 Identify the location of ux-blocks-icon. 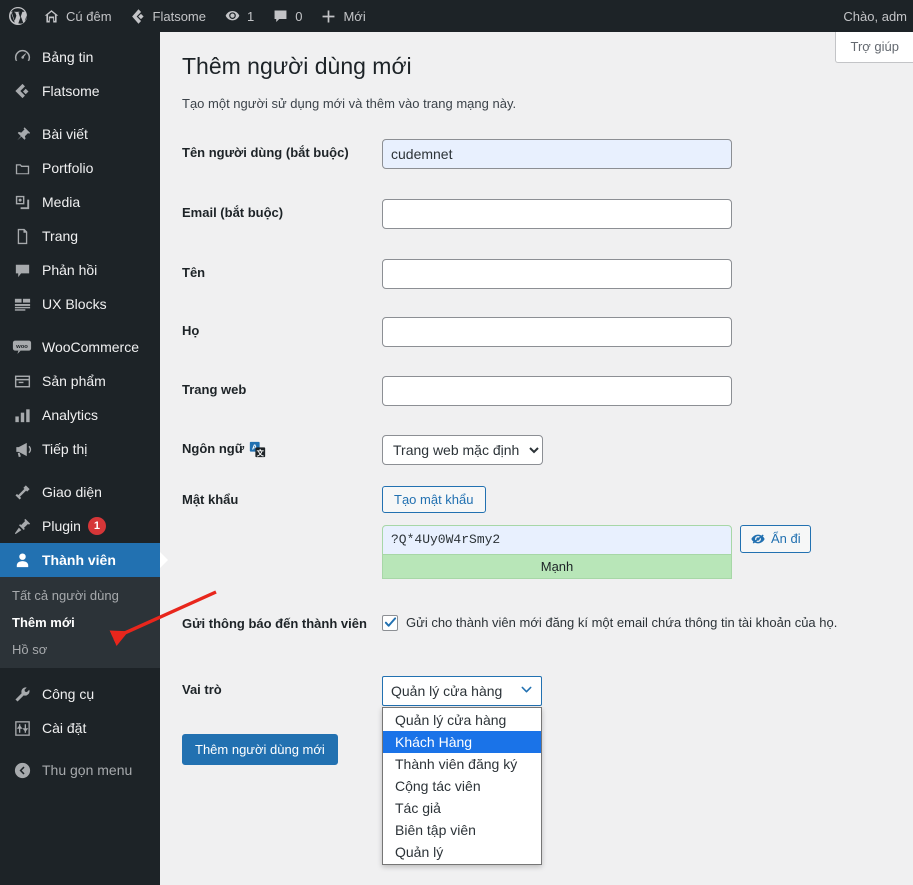
(22, 304).